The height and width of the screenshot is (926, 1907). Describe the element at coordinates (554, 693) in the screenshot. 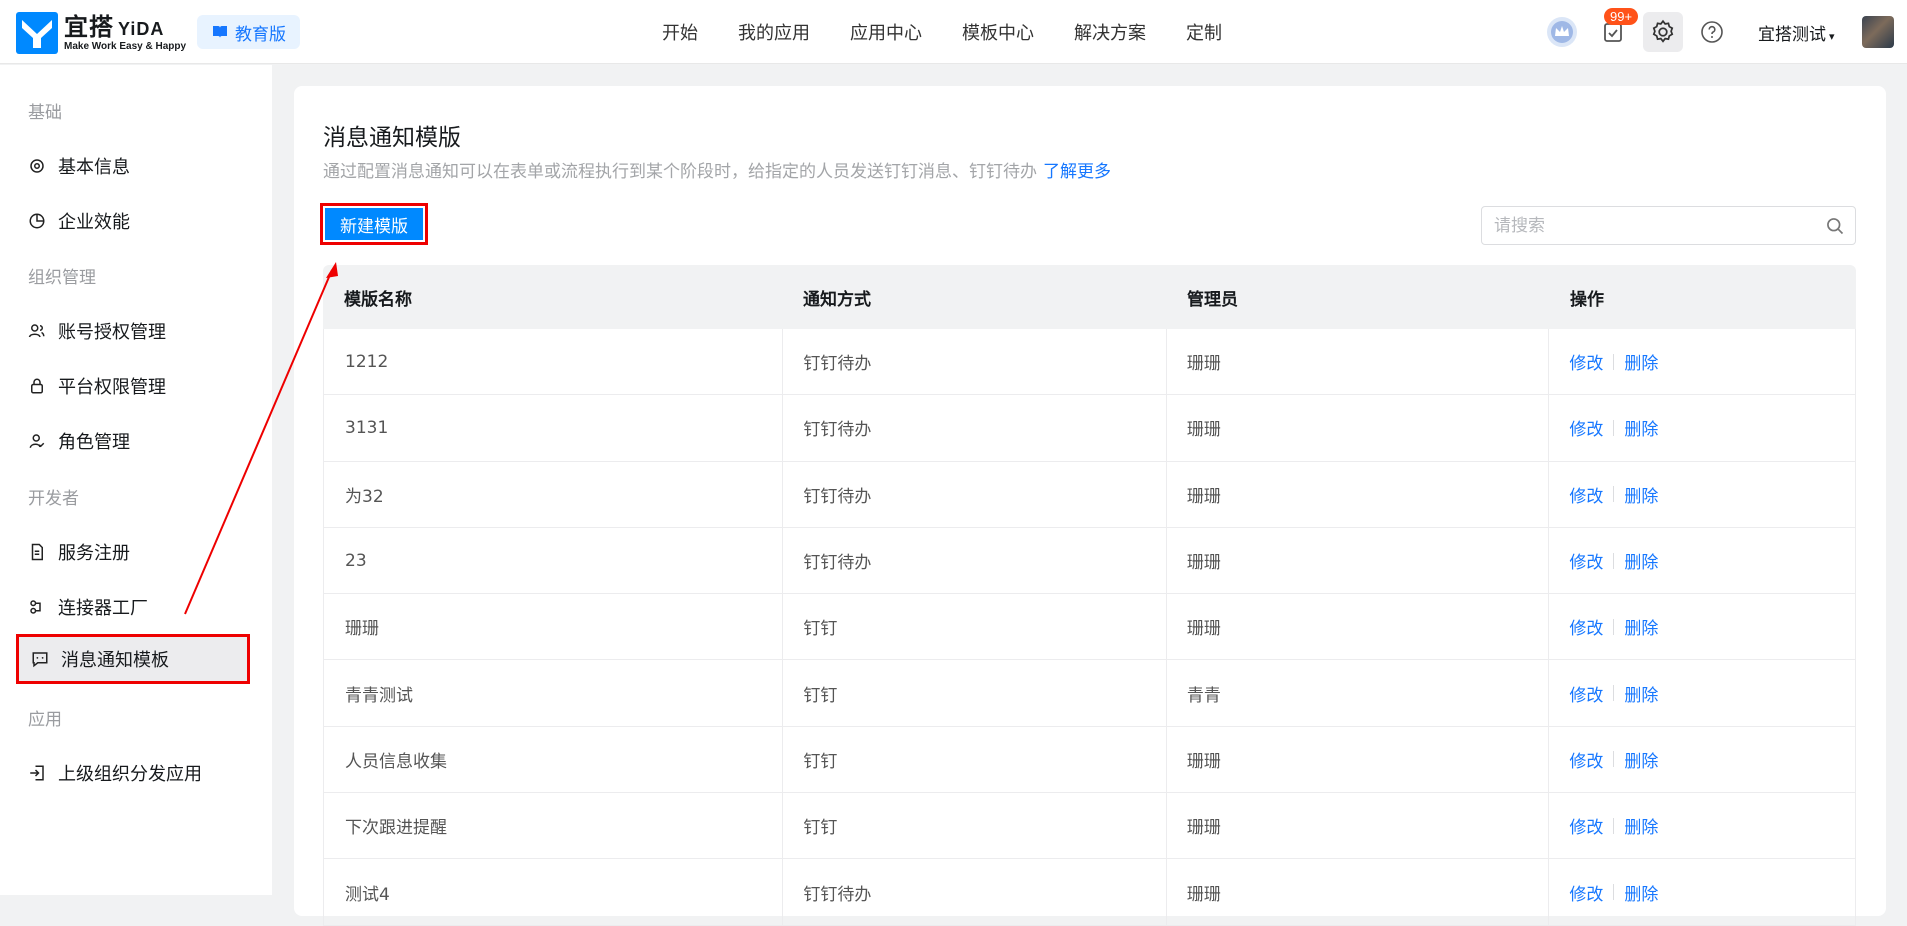

I see `cell-name: 青青测试` at that location.